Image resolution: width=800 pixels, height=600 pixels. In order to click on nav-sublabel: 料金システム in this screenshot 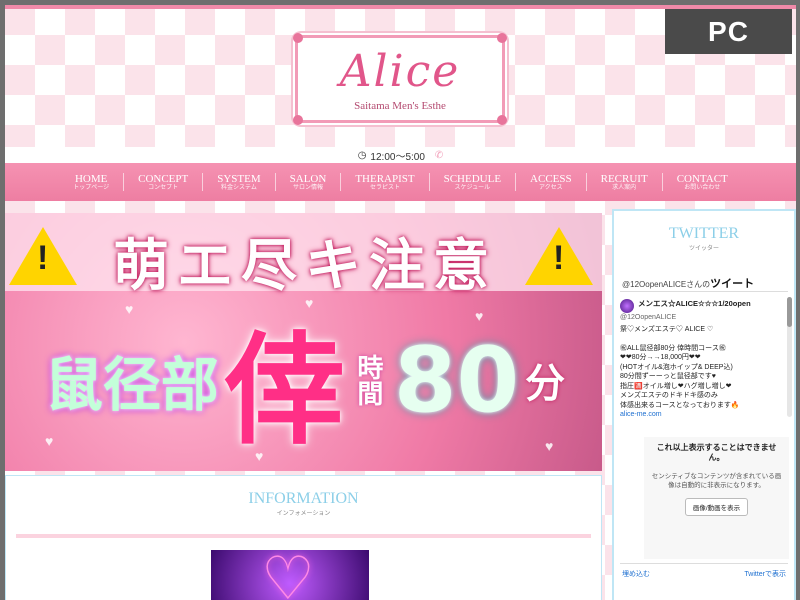, I will do `click(239, 187)`.